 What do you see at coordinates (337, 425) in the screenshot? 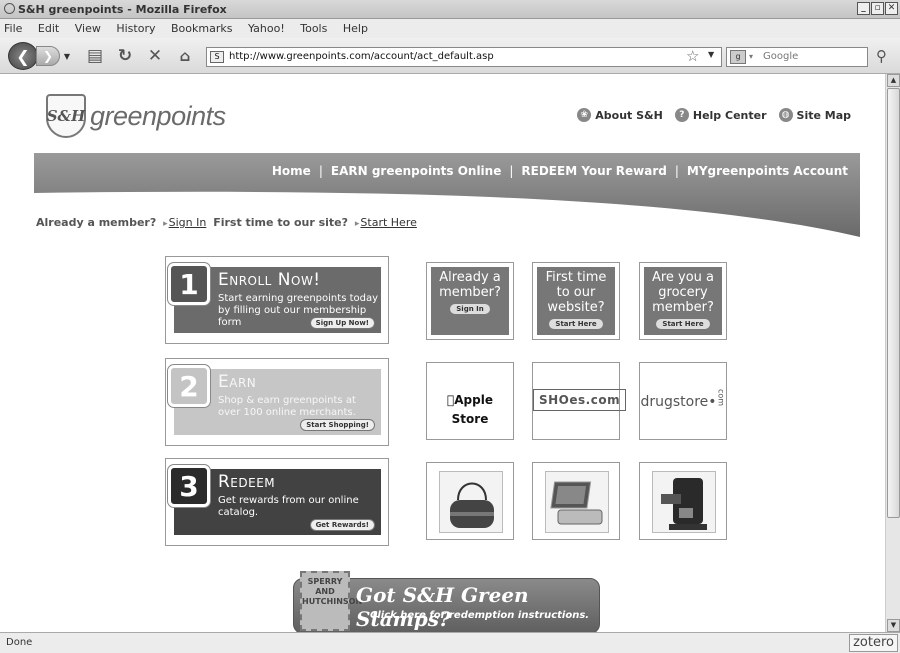
I see `start-shopping-button: Start Shopping!` at bounding box center [337, 425].